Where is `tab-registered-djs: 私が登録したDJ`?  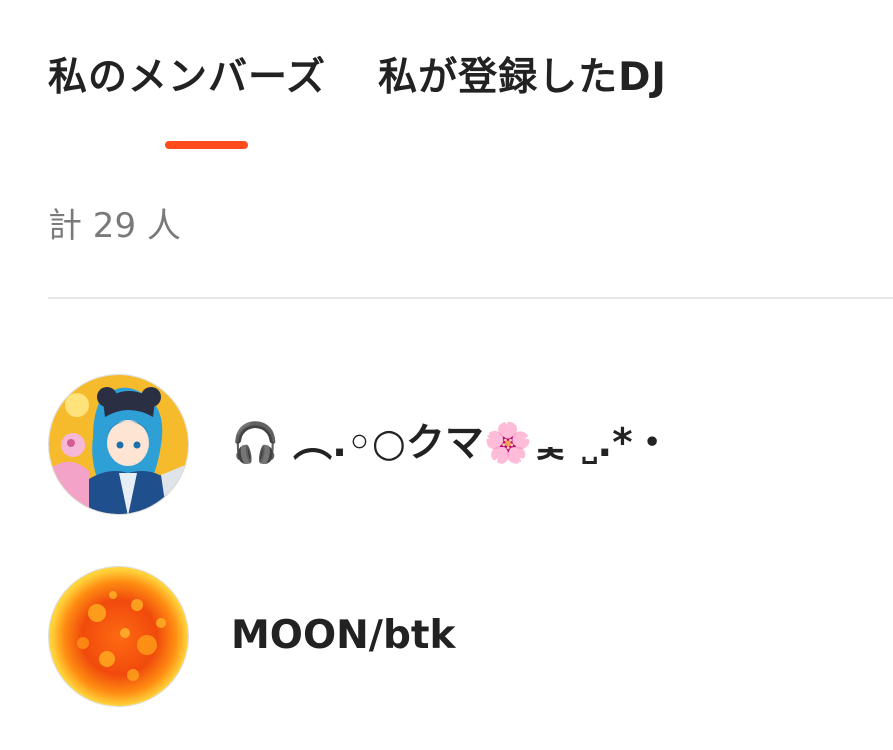
tab-registered-djs: 私が登録したDJ is located at coordinates (522, 103).